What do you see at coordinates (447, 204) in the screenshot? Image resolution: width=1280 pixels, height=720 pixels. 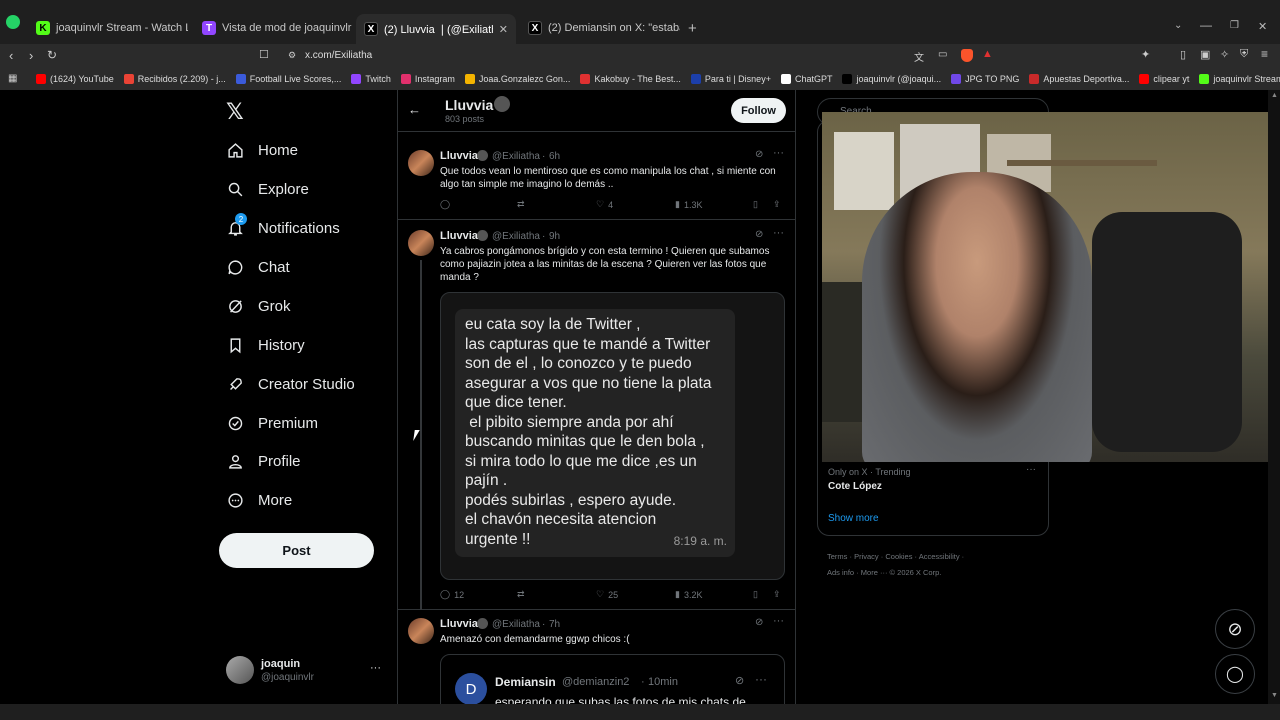 I see `reply-button: ◯` at bounding box center [447, 204].